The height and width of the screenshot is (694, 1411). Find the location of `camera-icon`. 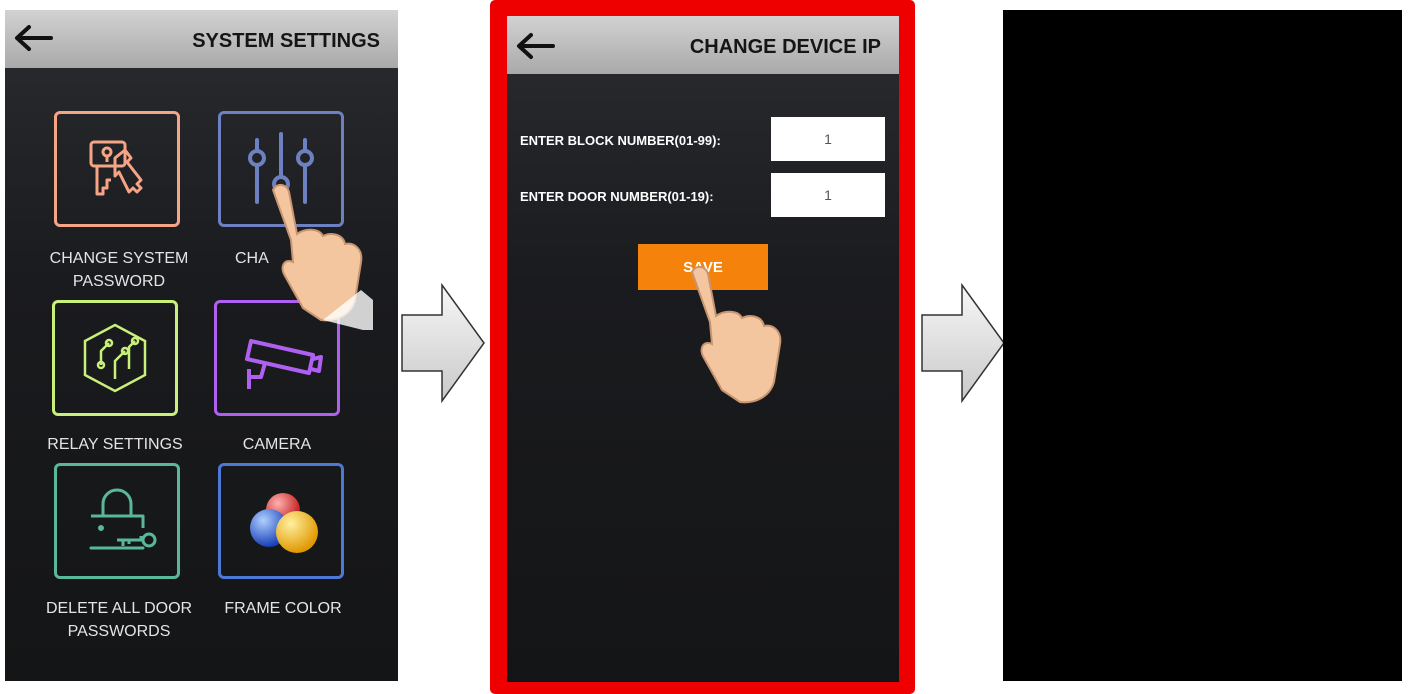

camera-icon is located at coordinates (284, 364).